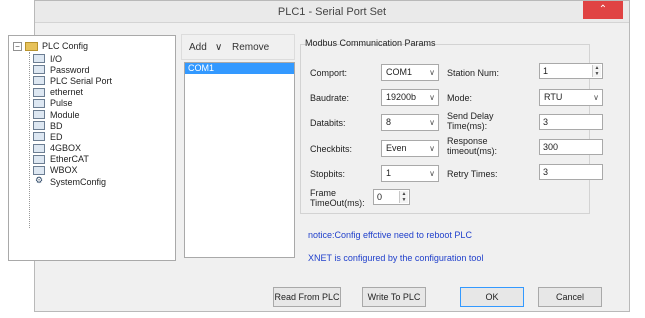 The width and height of the screenshot is (645, 318). What do you see at coordinates (330, 98) in the screenshot?
I see `baudrate-label: Baudrate:` at bounding box center [330, 98].